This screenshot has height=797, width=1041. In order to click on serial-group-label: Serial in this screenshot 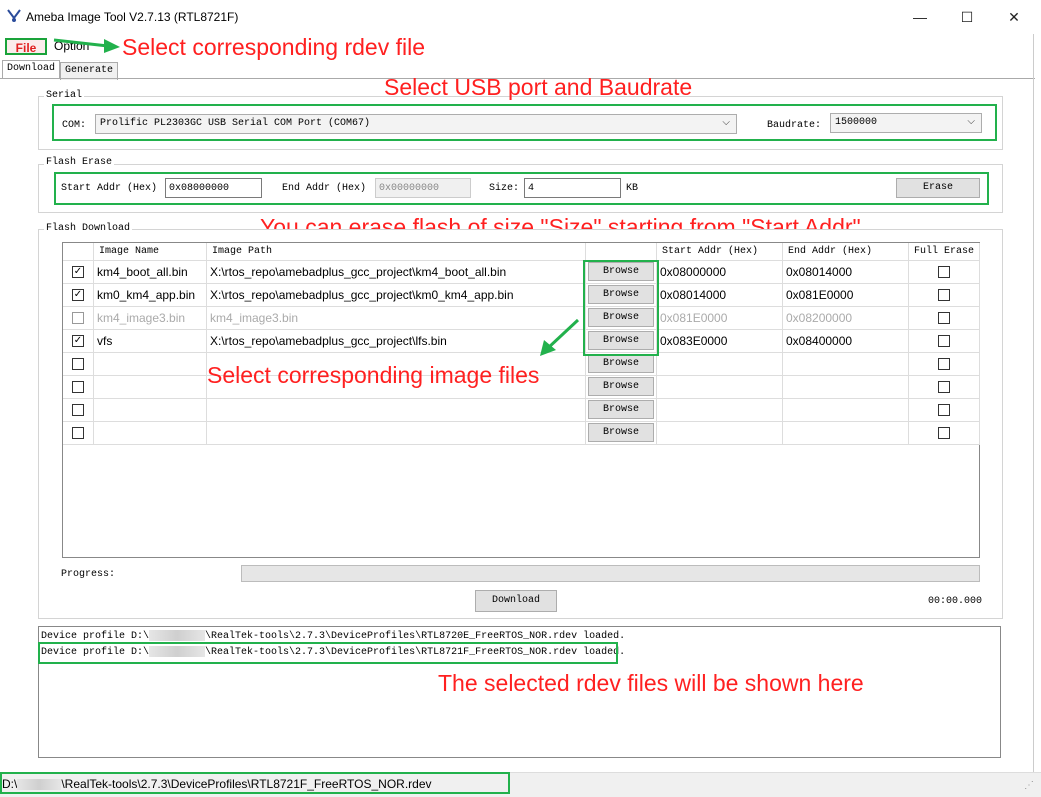, I will do `click(64, 95)`.